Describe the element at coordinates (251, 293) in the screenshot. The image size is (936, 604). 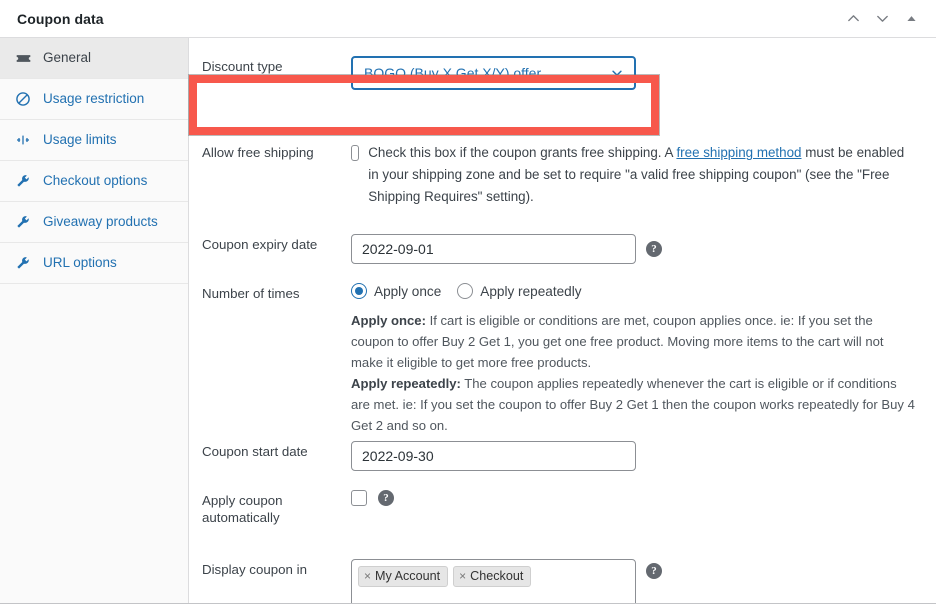
I see `number-of-times-label: Number of times` at that location.